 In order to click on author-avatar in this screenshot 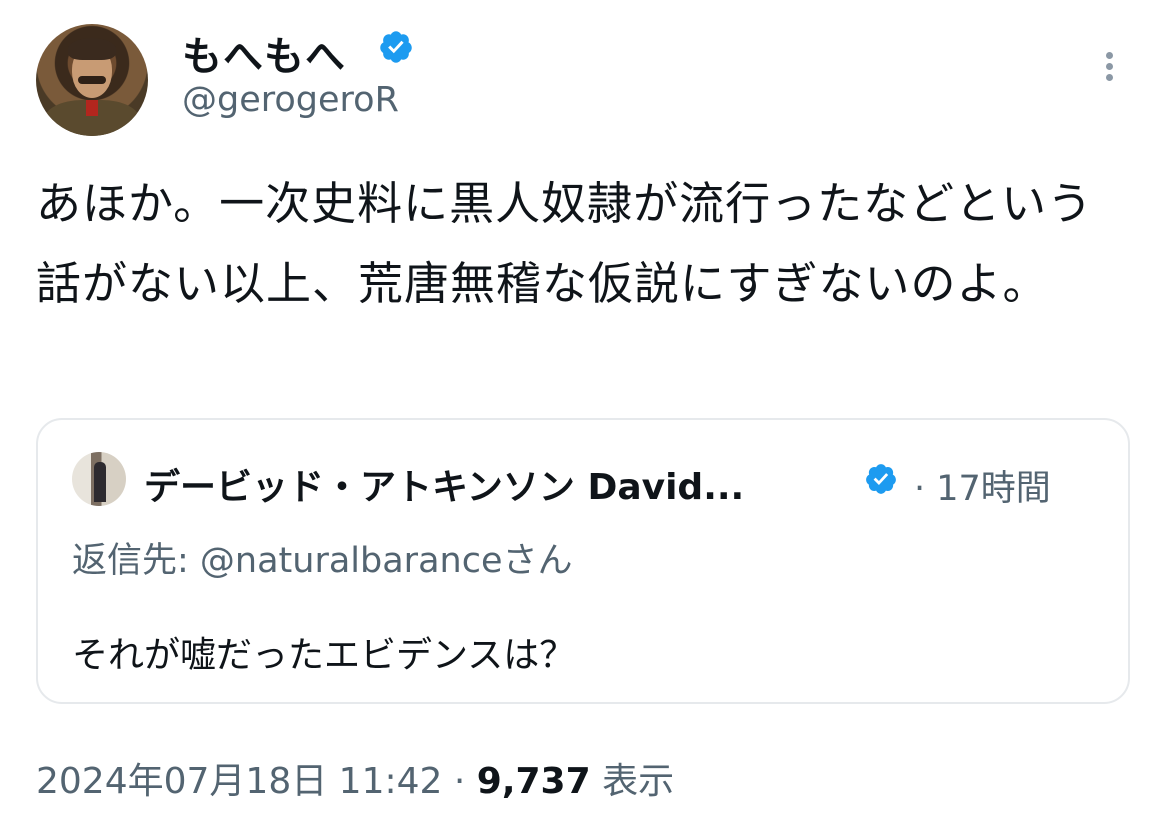, I will do `click(92, 80)`.